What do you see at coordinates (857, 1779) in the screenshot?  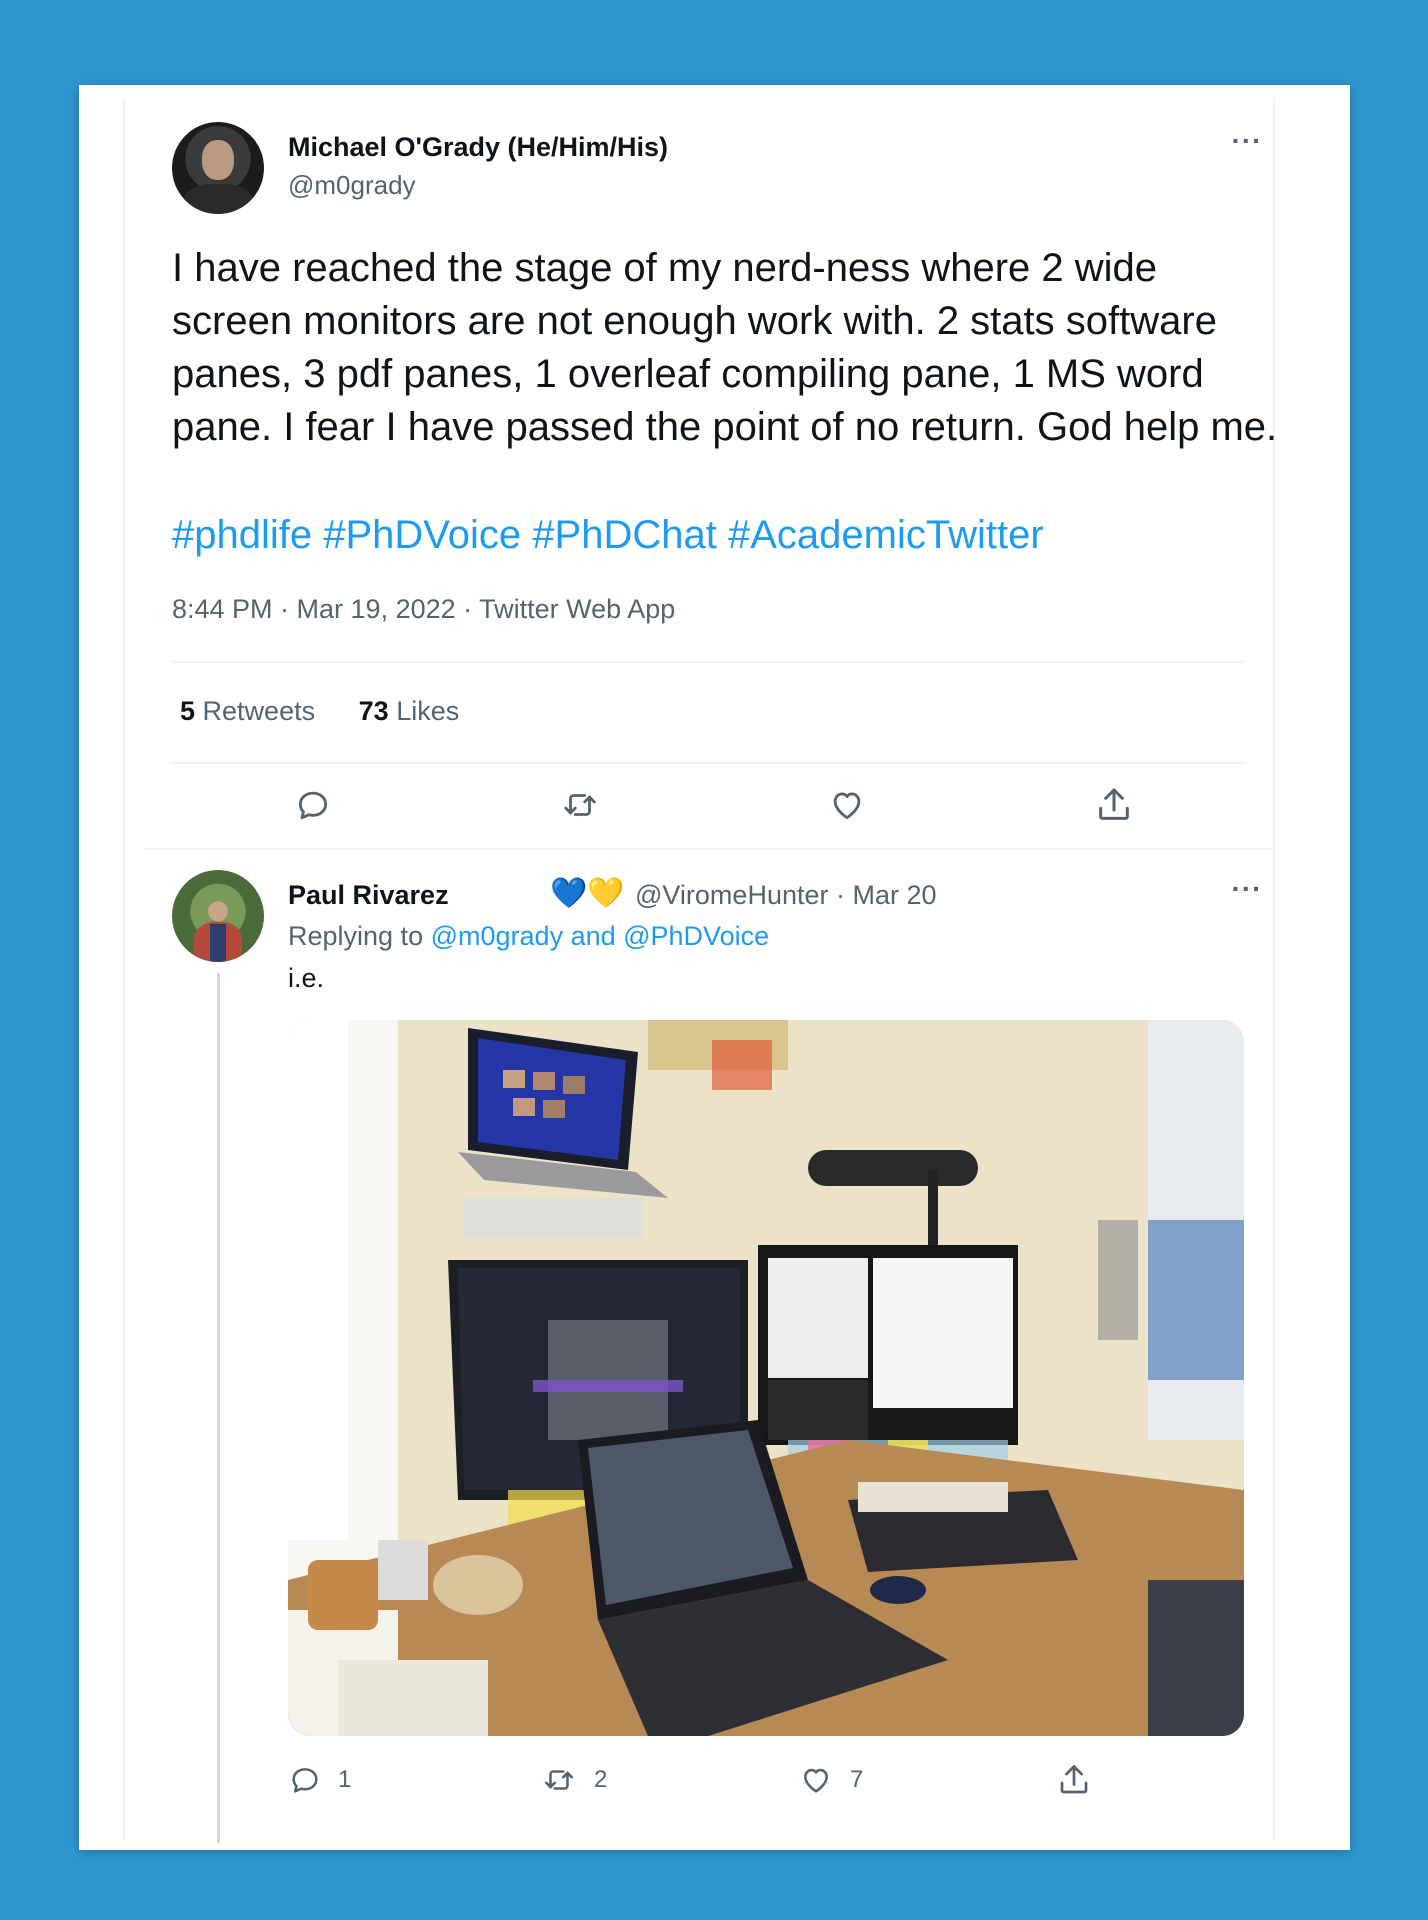 I see `like-count: 7` at bounding box center [857, 1779].